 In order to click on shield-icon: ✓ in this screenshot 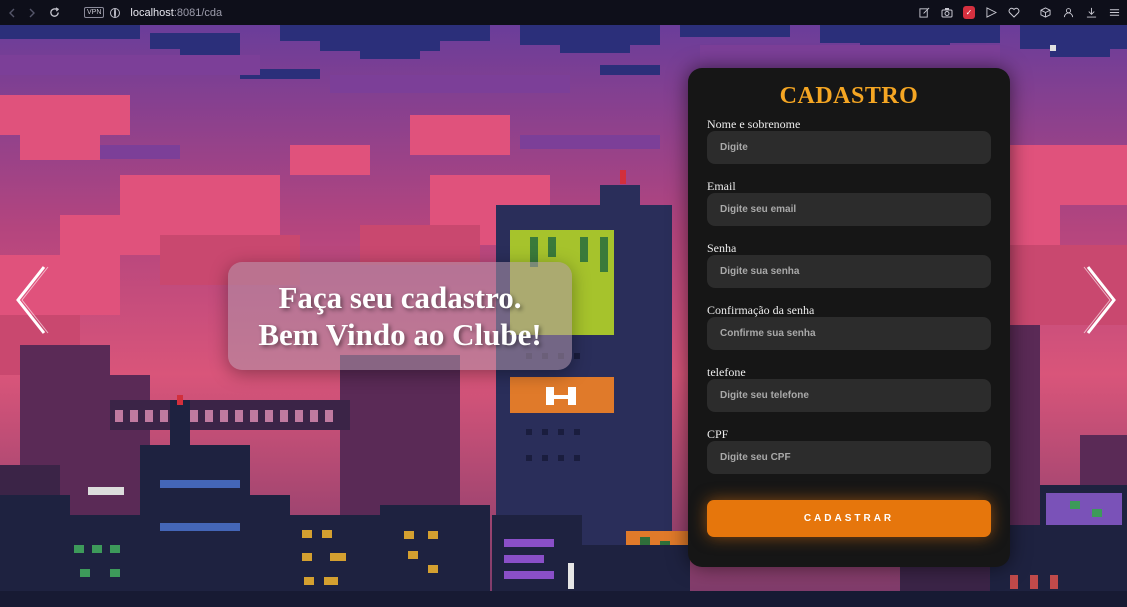, I will do `click(969, 12)`.